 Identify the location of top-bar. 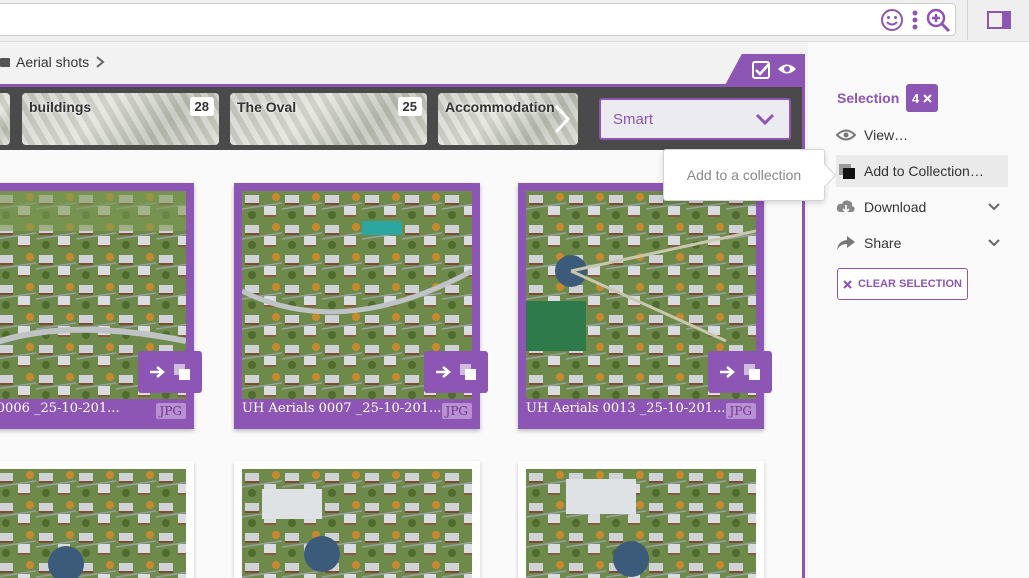
(514, 21).